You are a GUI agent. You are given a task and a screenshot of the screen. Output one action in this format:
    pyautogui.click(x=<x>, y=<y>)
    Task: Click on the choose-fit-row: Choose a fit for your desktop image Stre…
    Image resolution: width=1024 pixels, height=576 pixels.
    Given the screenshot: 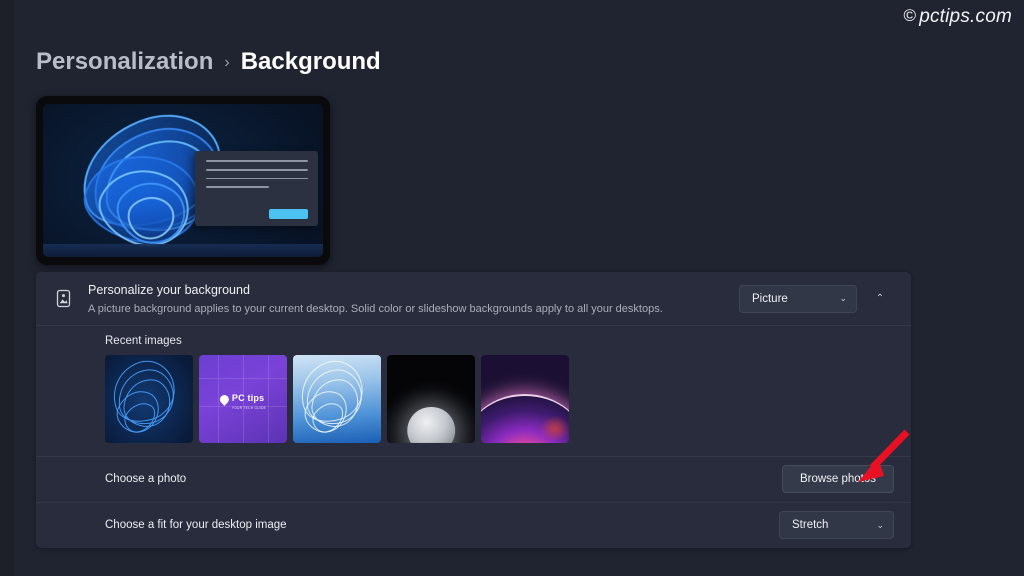 What is the action you would take?
    pyautogui.click(x=473, y=525)
    